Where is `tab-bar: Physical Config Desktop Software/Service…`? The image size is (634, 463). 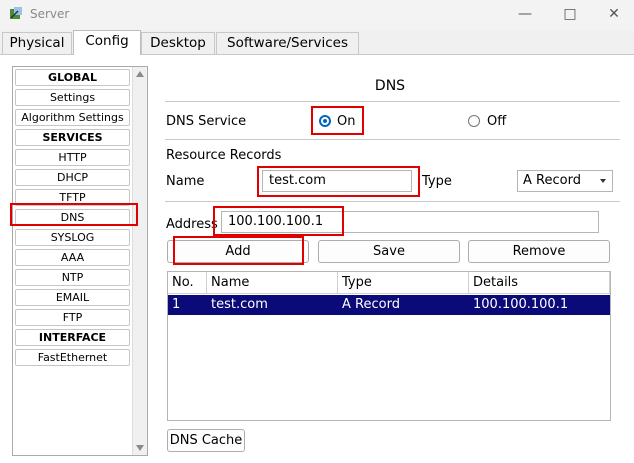
tab-bar: Physical Config Desktop Software/Service… is located at coordinates (317, 42).